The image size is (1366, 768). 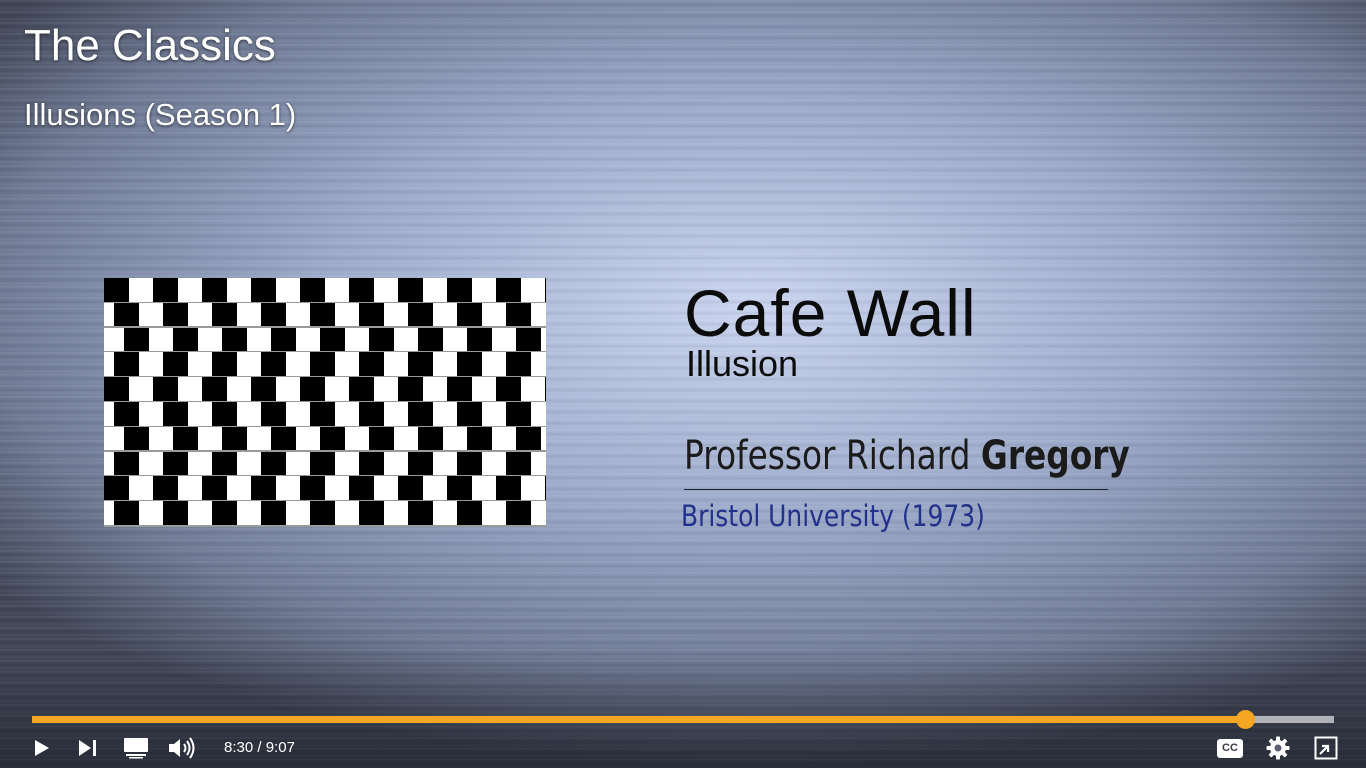 What do you see at coordinates (896, 489) in the screenshot?
I see `divider` at bounding box center [896, 489].